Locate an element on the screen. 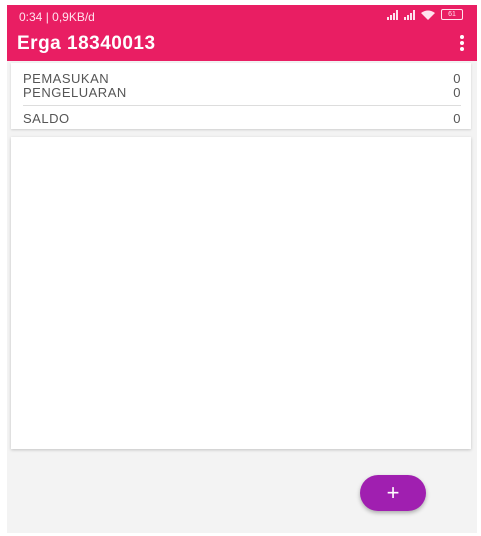 The image size is (481, 536). expense-value: 0 is located at coordinates (457, 92).